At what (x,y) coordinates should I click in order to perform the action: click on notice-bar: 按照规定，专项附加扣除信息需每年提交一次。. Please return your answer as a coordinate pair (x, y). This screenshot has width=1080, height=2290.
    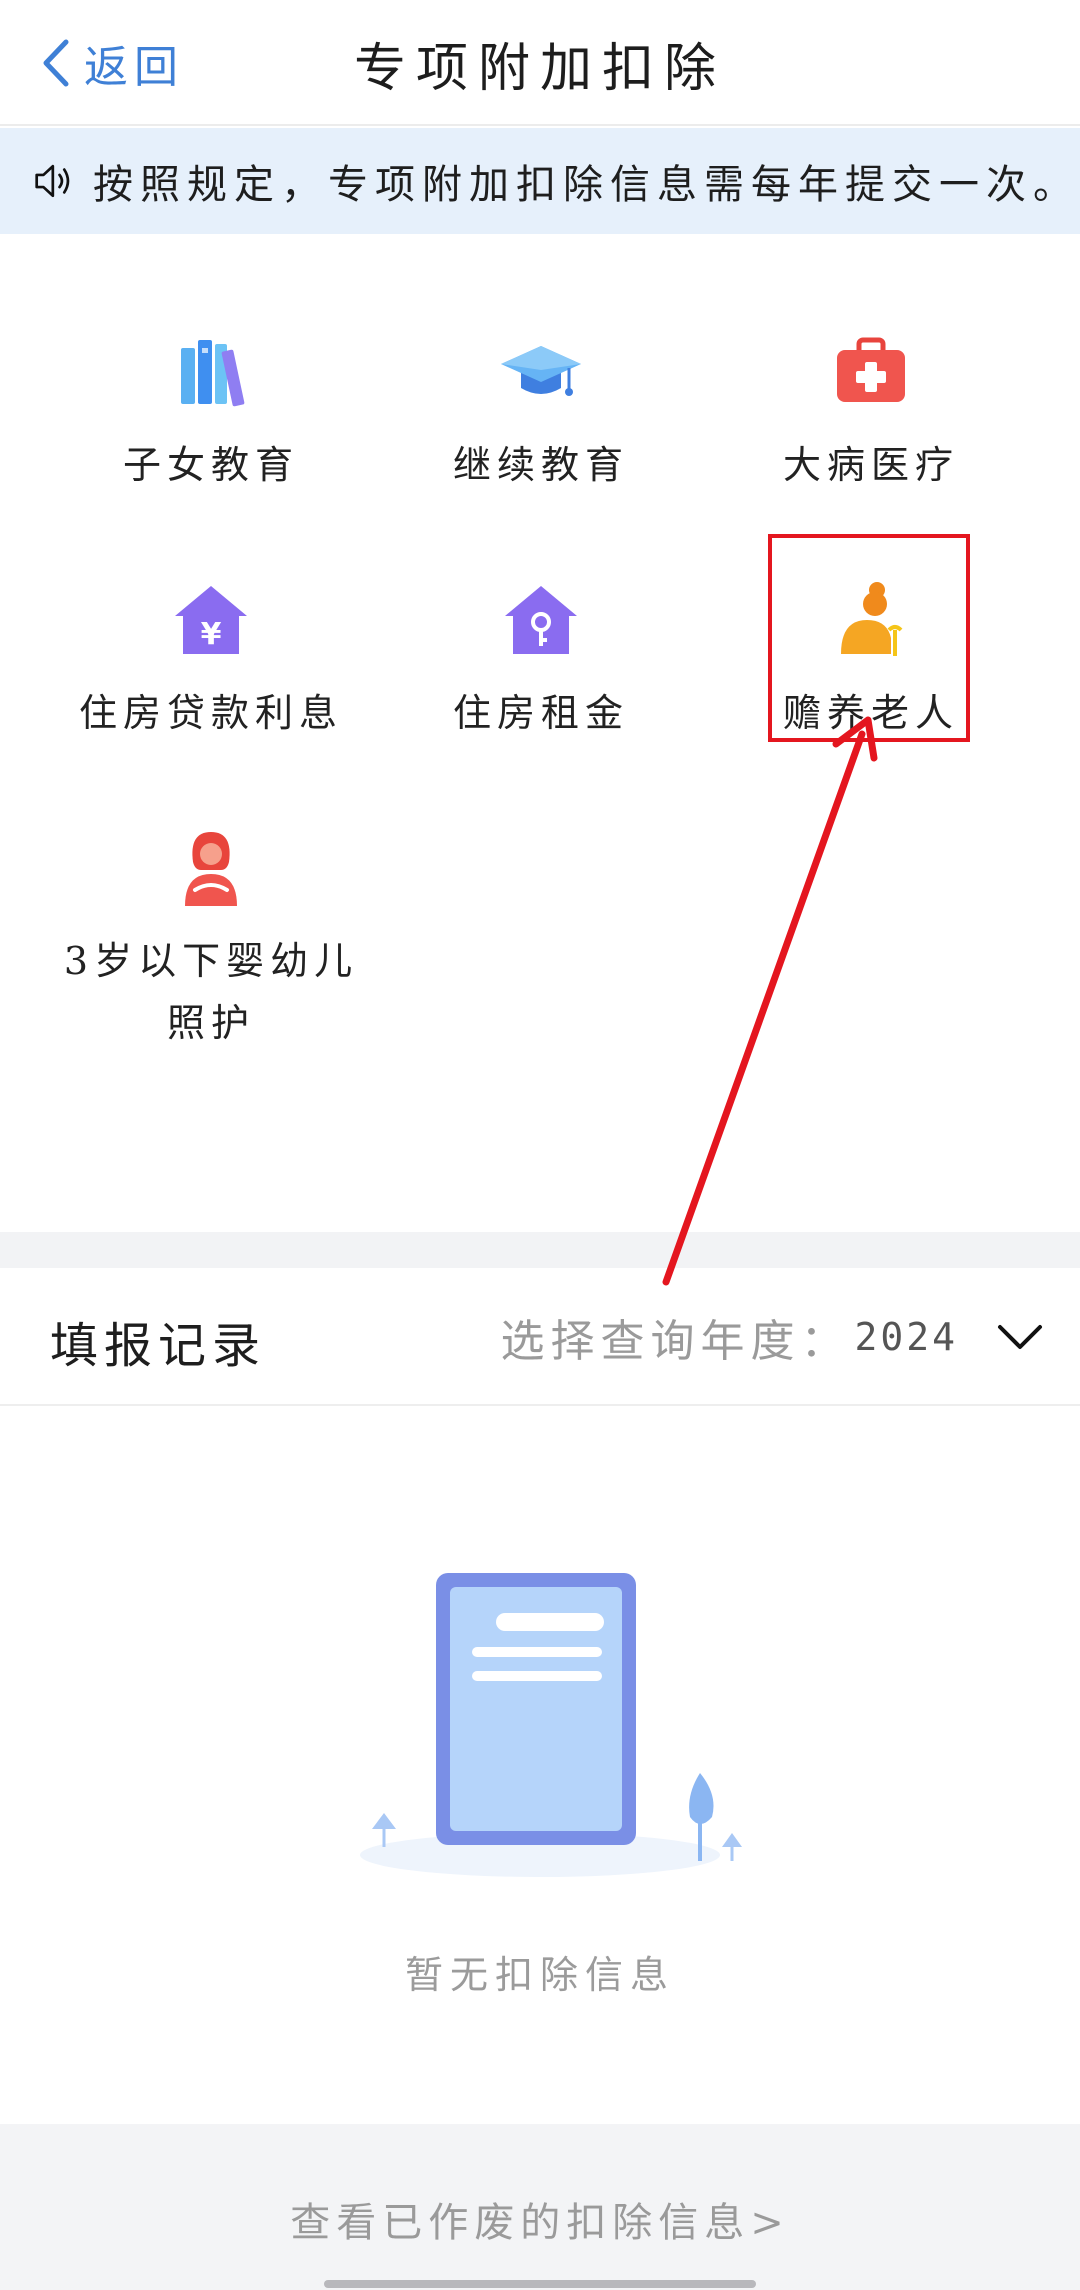
    Looking at the image, I should click on (540, 181).